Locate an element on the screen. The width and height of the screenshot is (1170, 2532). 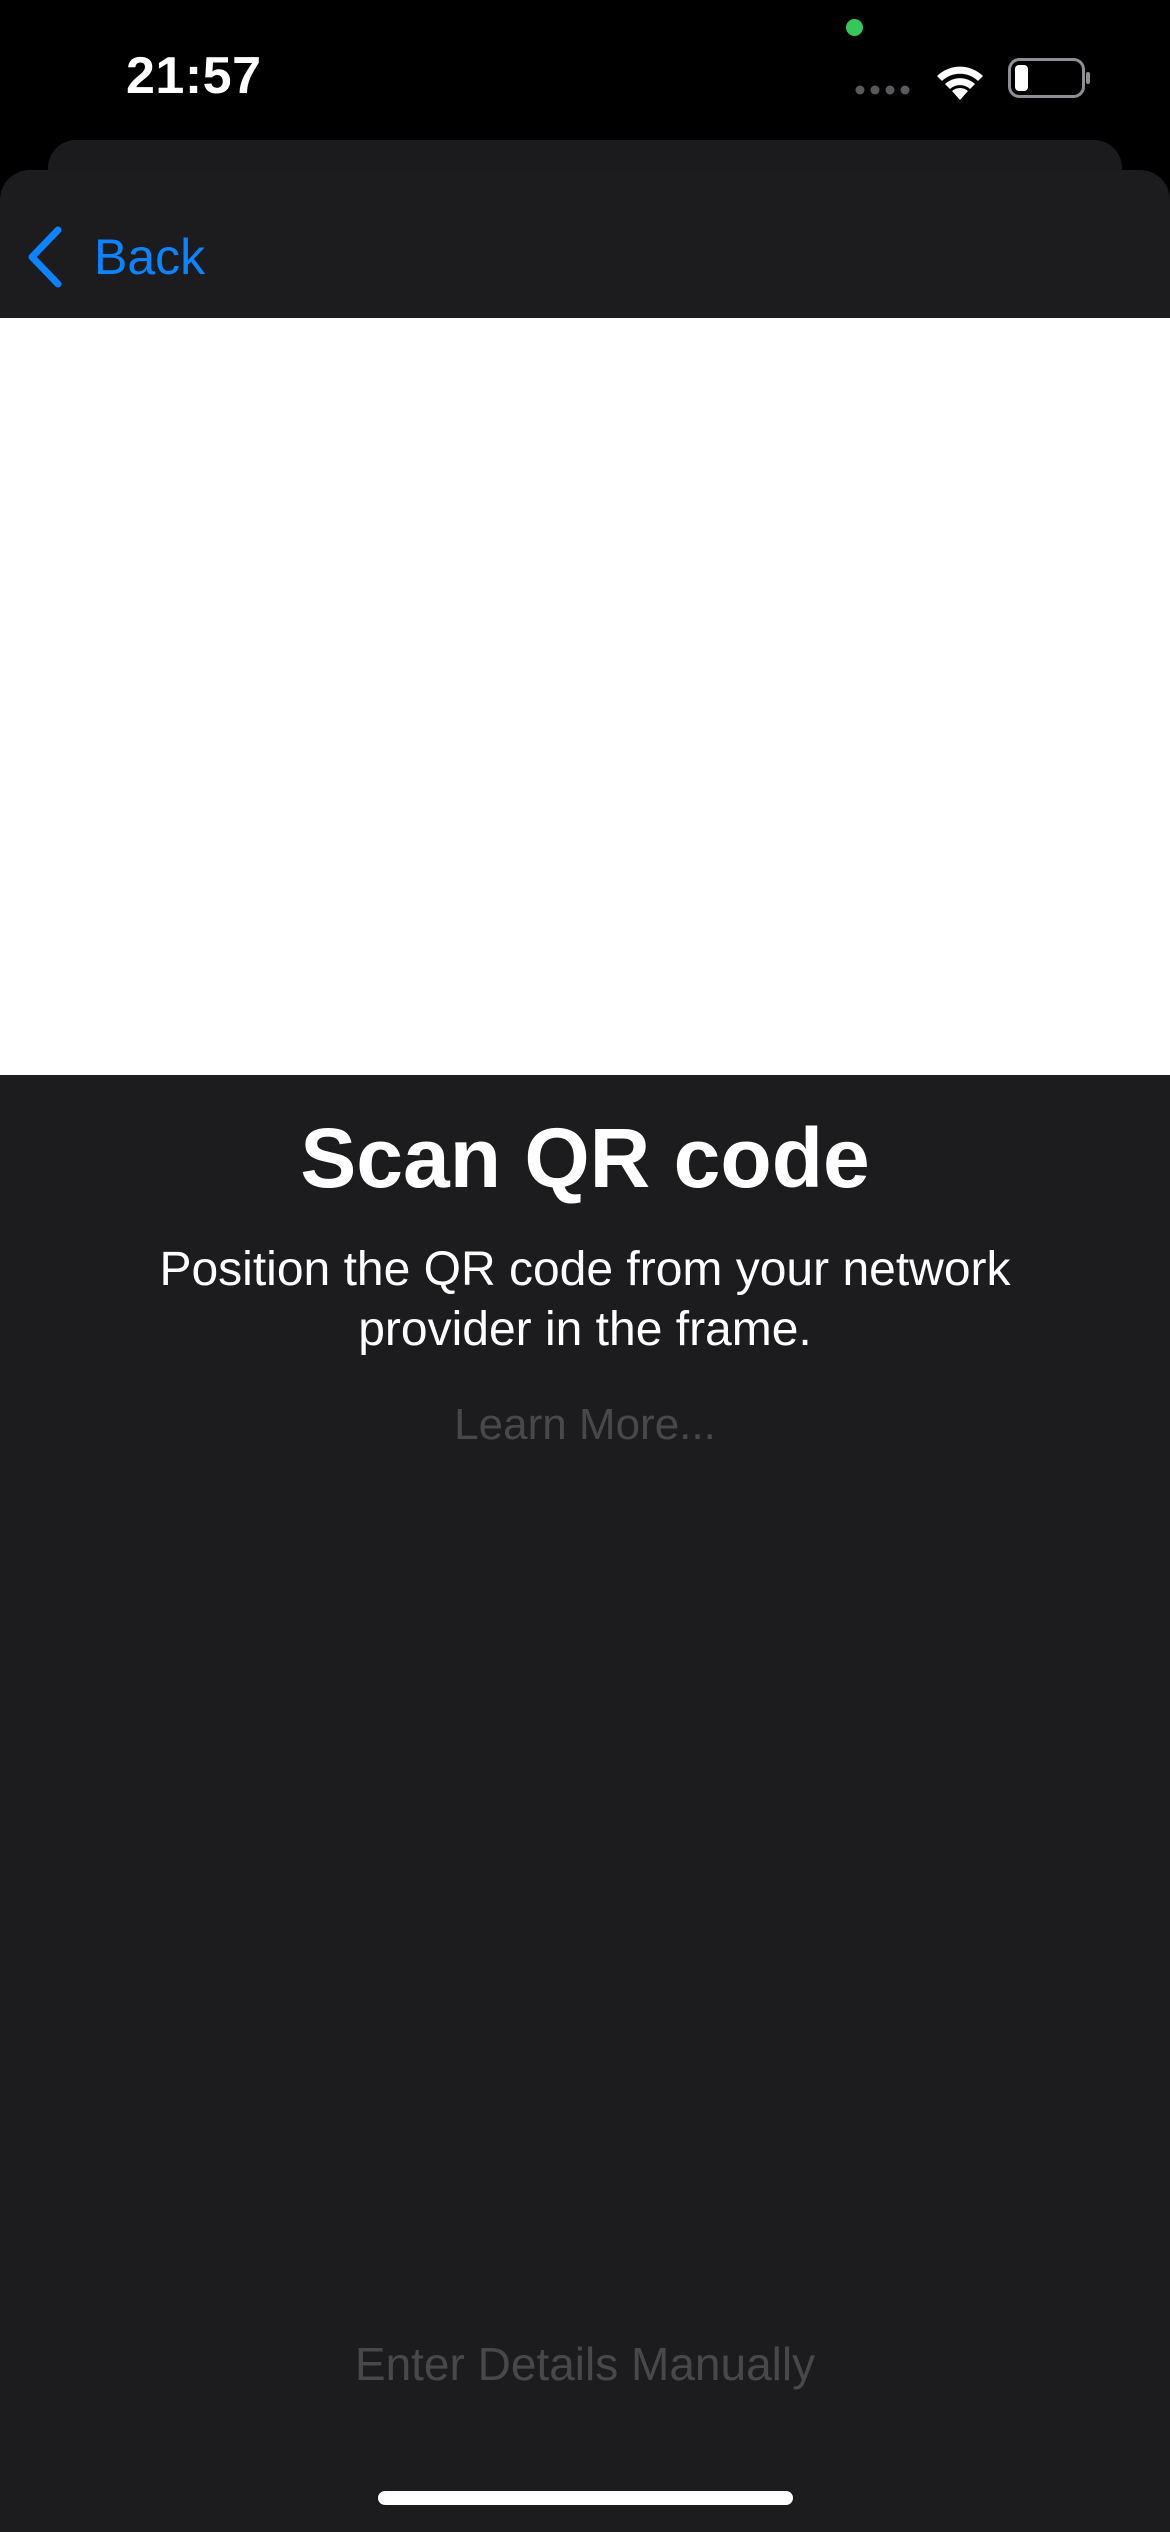
page-title: Scan QR code is located at coordinates (585, 1158).